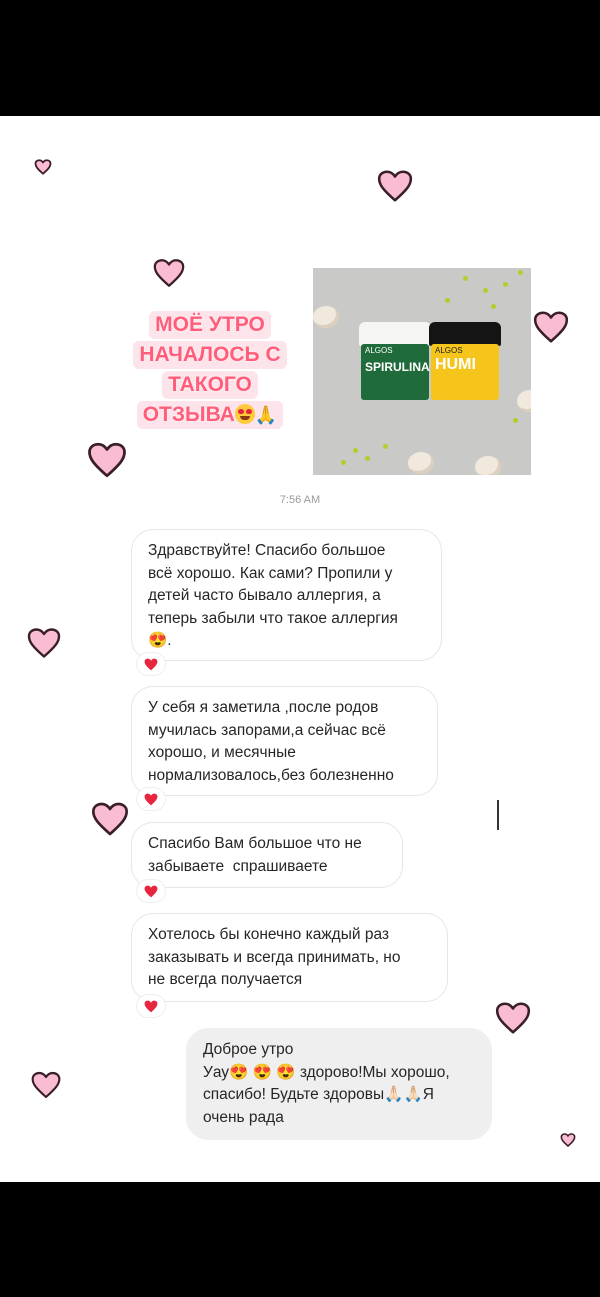  I want to click on message-timestamp: 7:56 AM, so click(300, 500).